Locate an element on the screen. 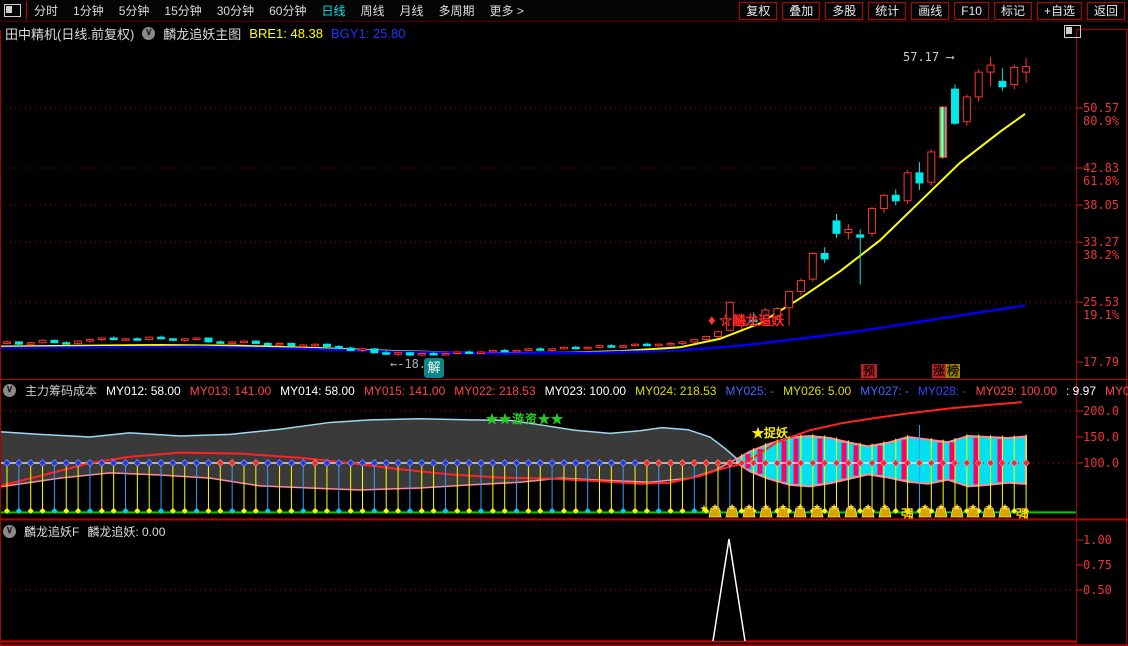 This screenshot has height=646, width=1128. my-value-10: MY028: - is located at coordinates (942, 390).